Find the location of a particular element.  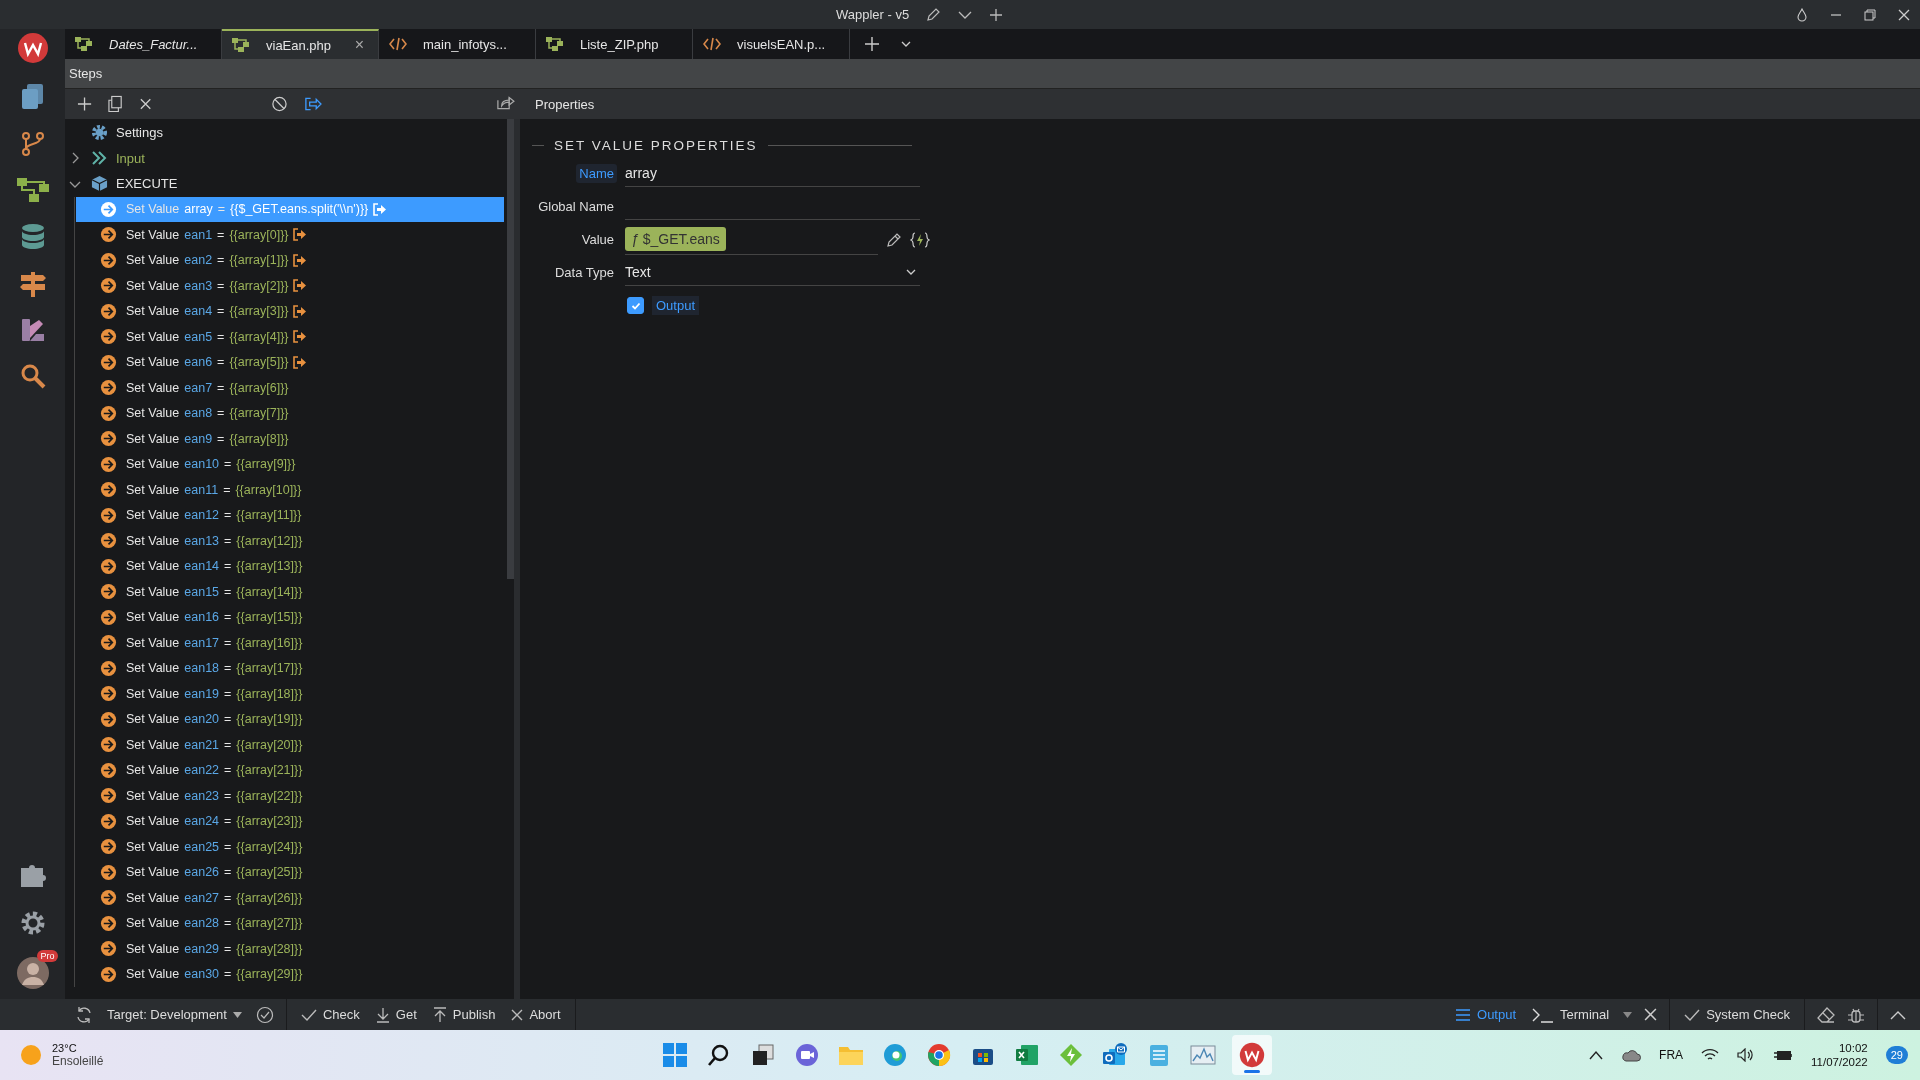

tree-item: Set Value ean1 = {{array[0]}} is located at coordinates (290, 235).